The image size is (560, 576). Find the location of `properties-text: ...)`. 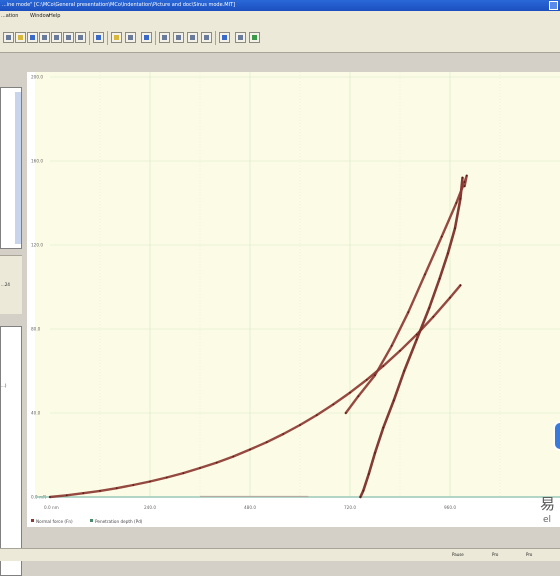

properties-text: ...) is located at coordinates (4, 385).